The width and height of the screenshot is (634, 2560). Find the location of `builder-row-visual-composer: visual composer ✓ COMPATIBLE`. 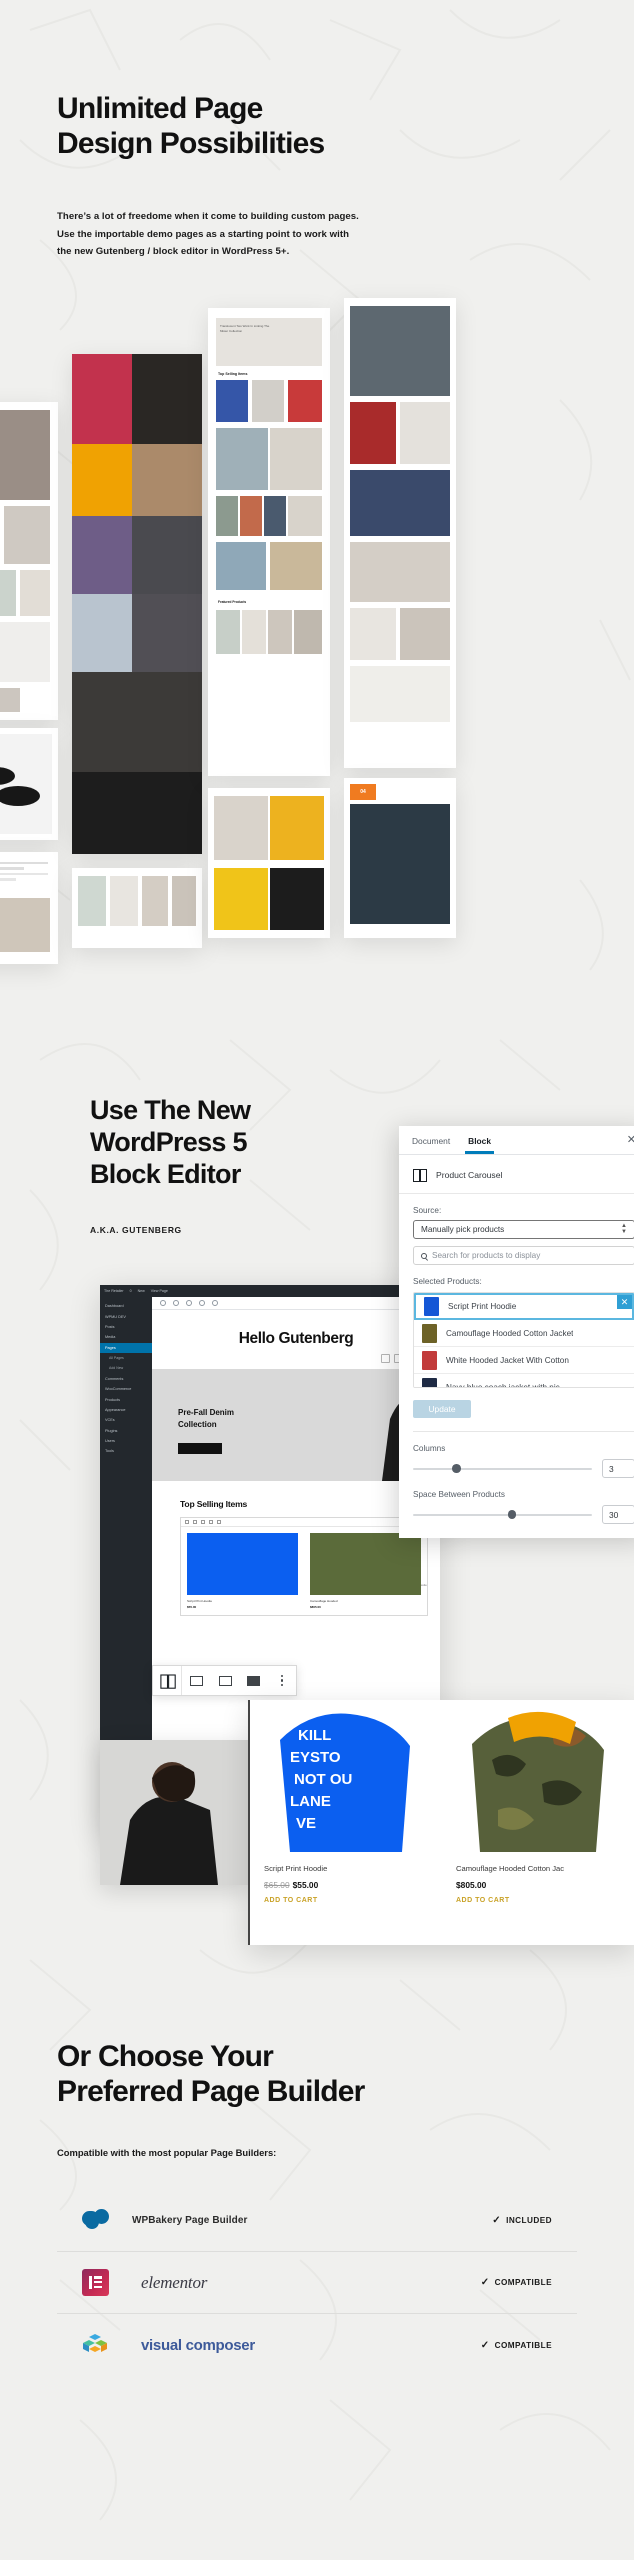

builder-row-visual-composer: visual composer ✓ COMPATIBLE is located at coordinates (317, 2345).